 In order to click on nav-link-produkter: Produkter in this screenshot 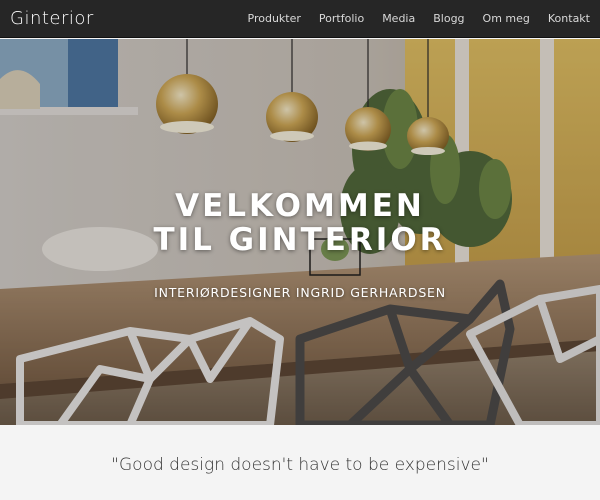, I will do `click(274, 18)`.